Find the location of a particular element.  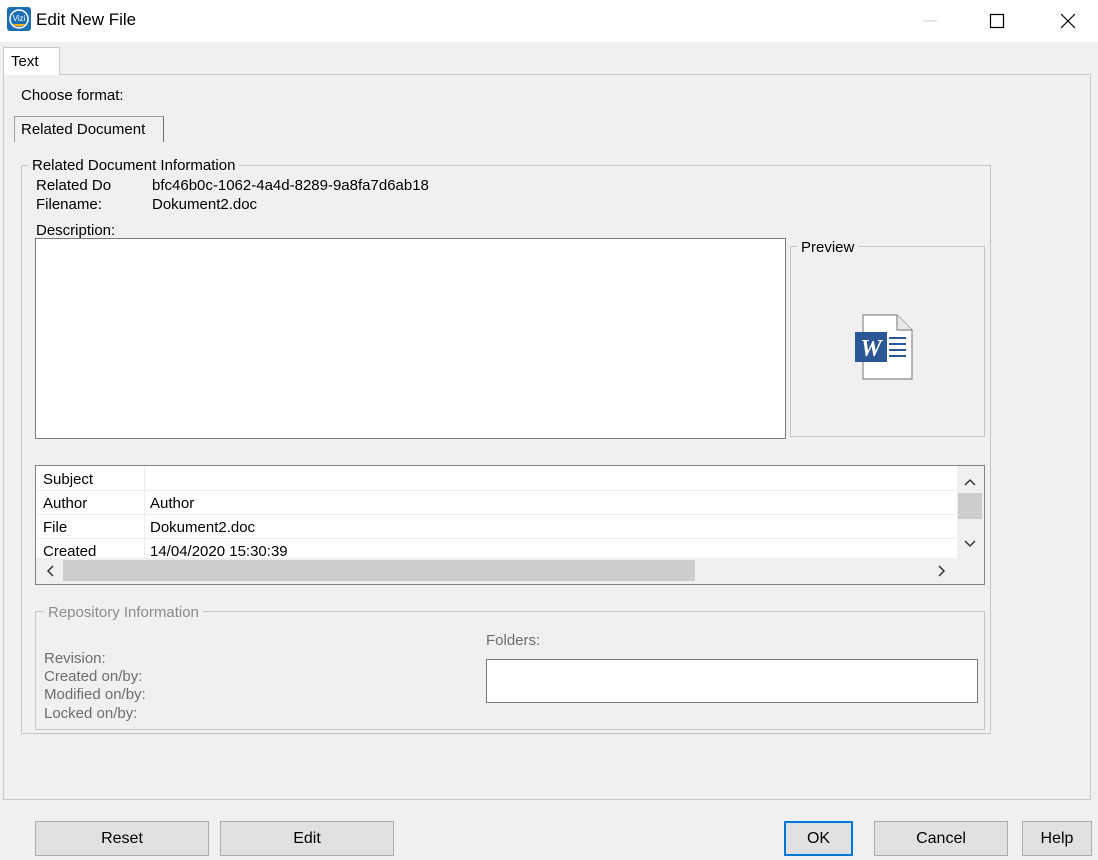

folders-label: Folders: is located at coordinates (513, 640).